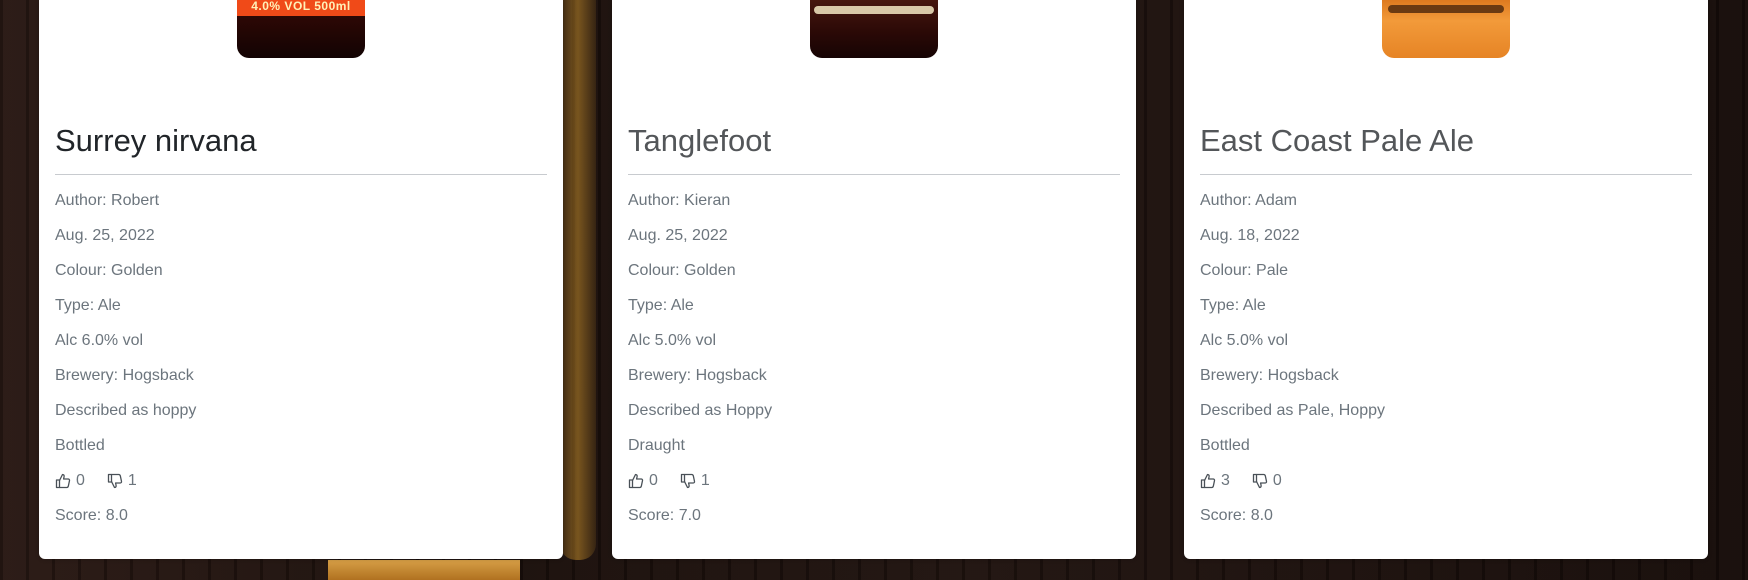  Describe the element at coordinates (1446, 141) in the screenshot. I see `beer-title: East Coast Pale Ale` at that location.